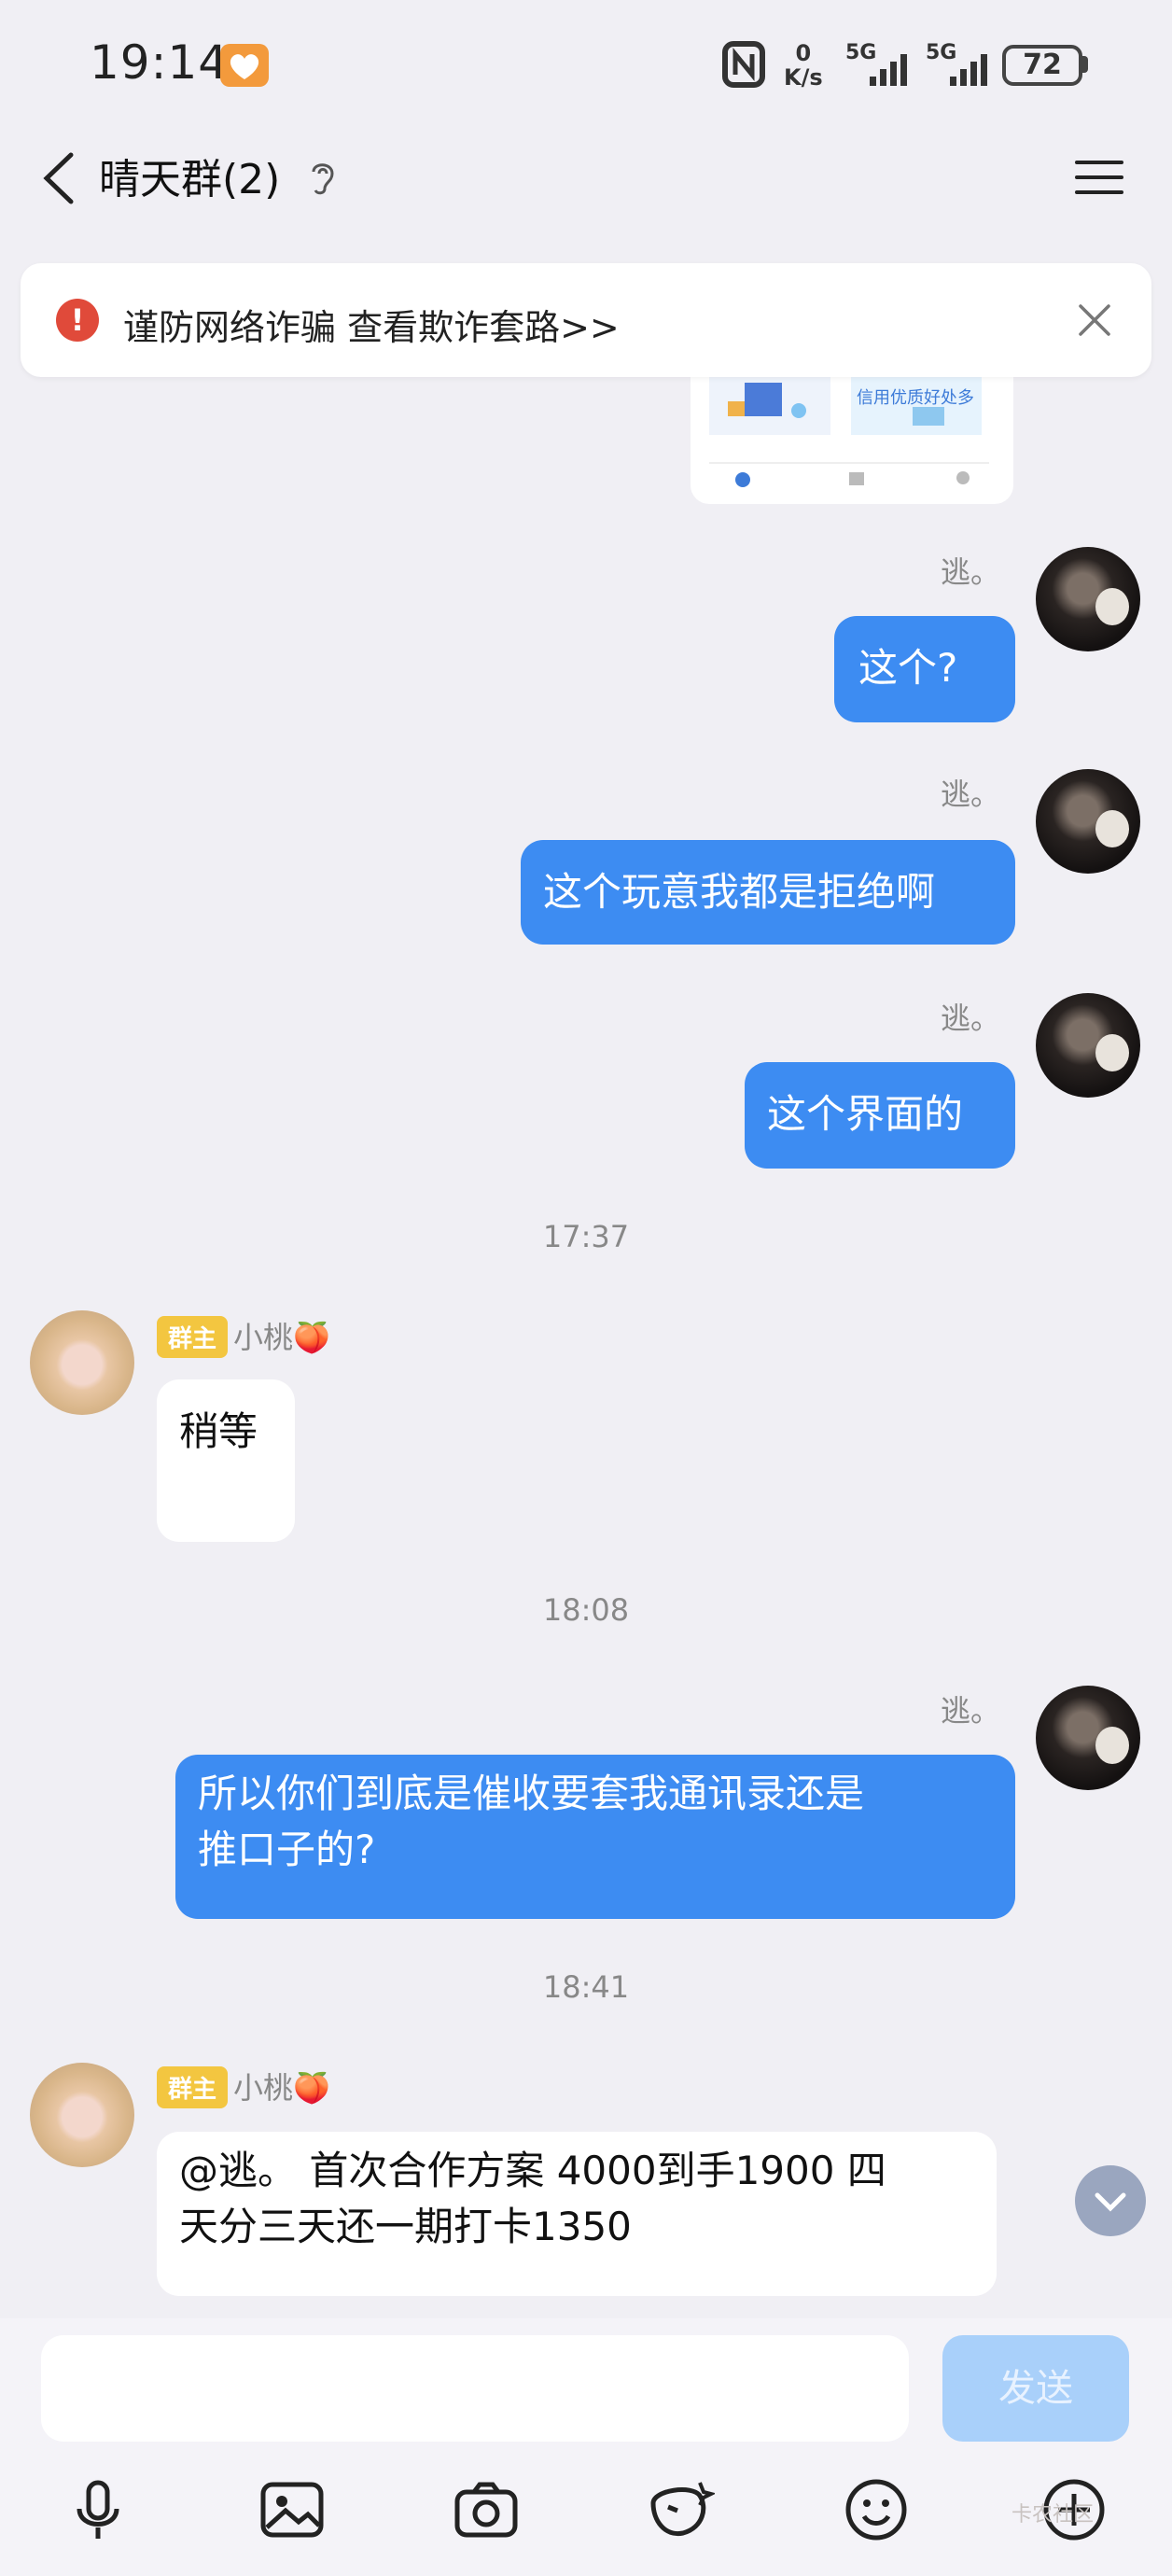  Describe the element at coordinates (586, 1610) in the screenshot. I see `timestamp: 18:08` at that location.